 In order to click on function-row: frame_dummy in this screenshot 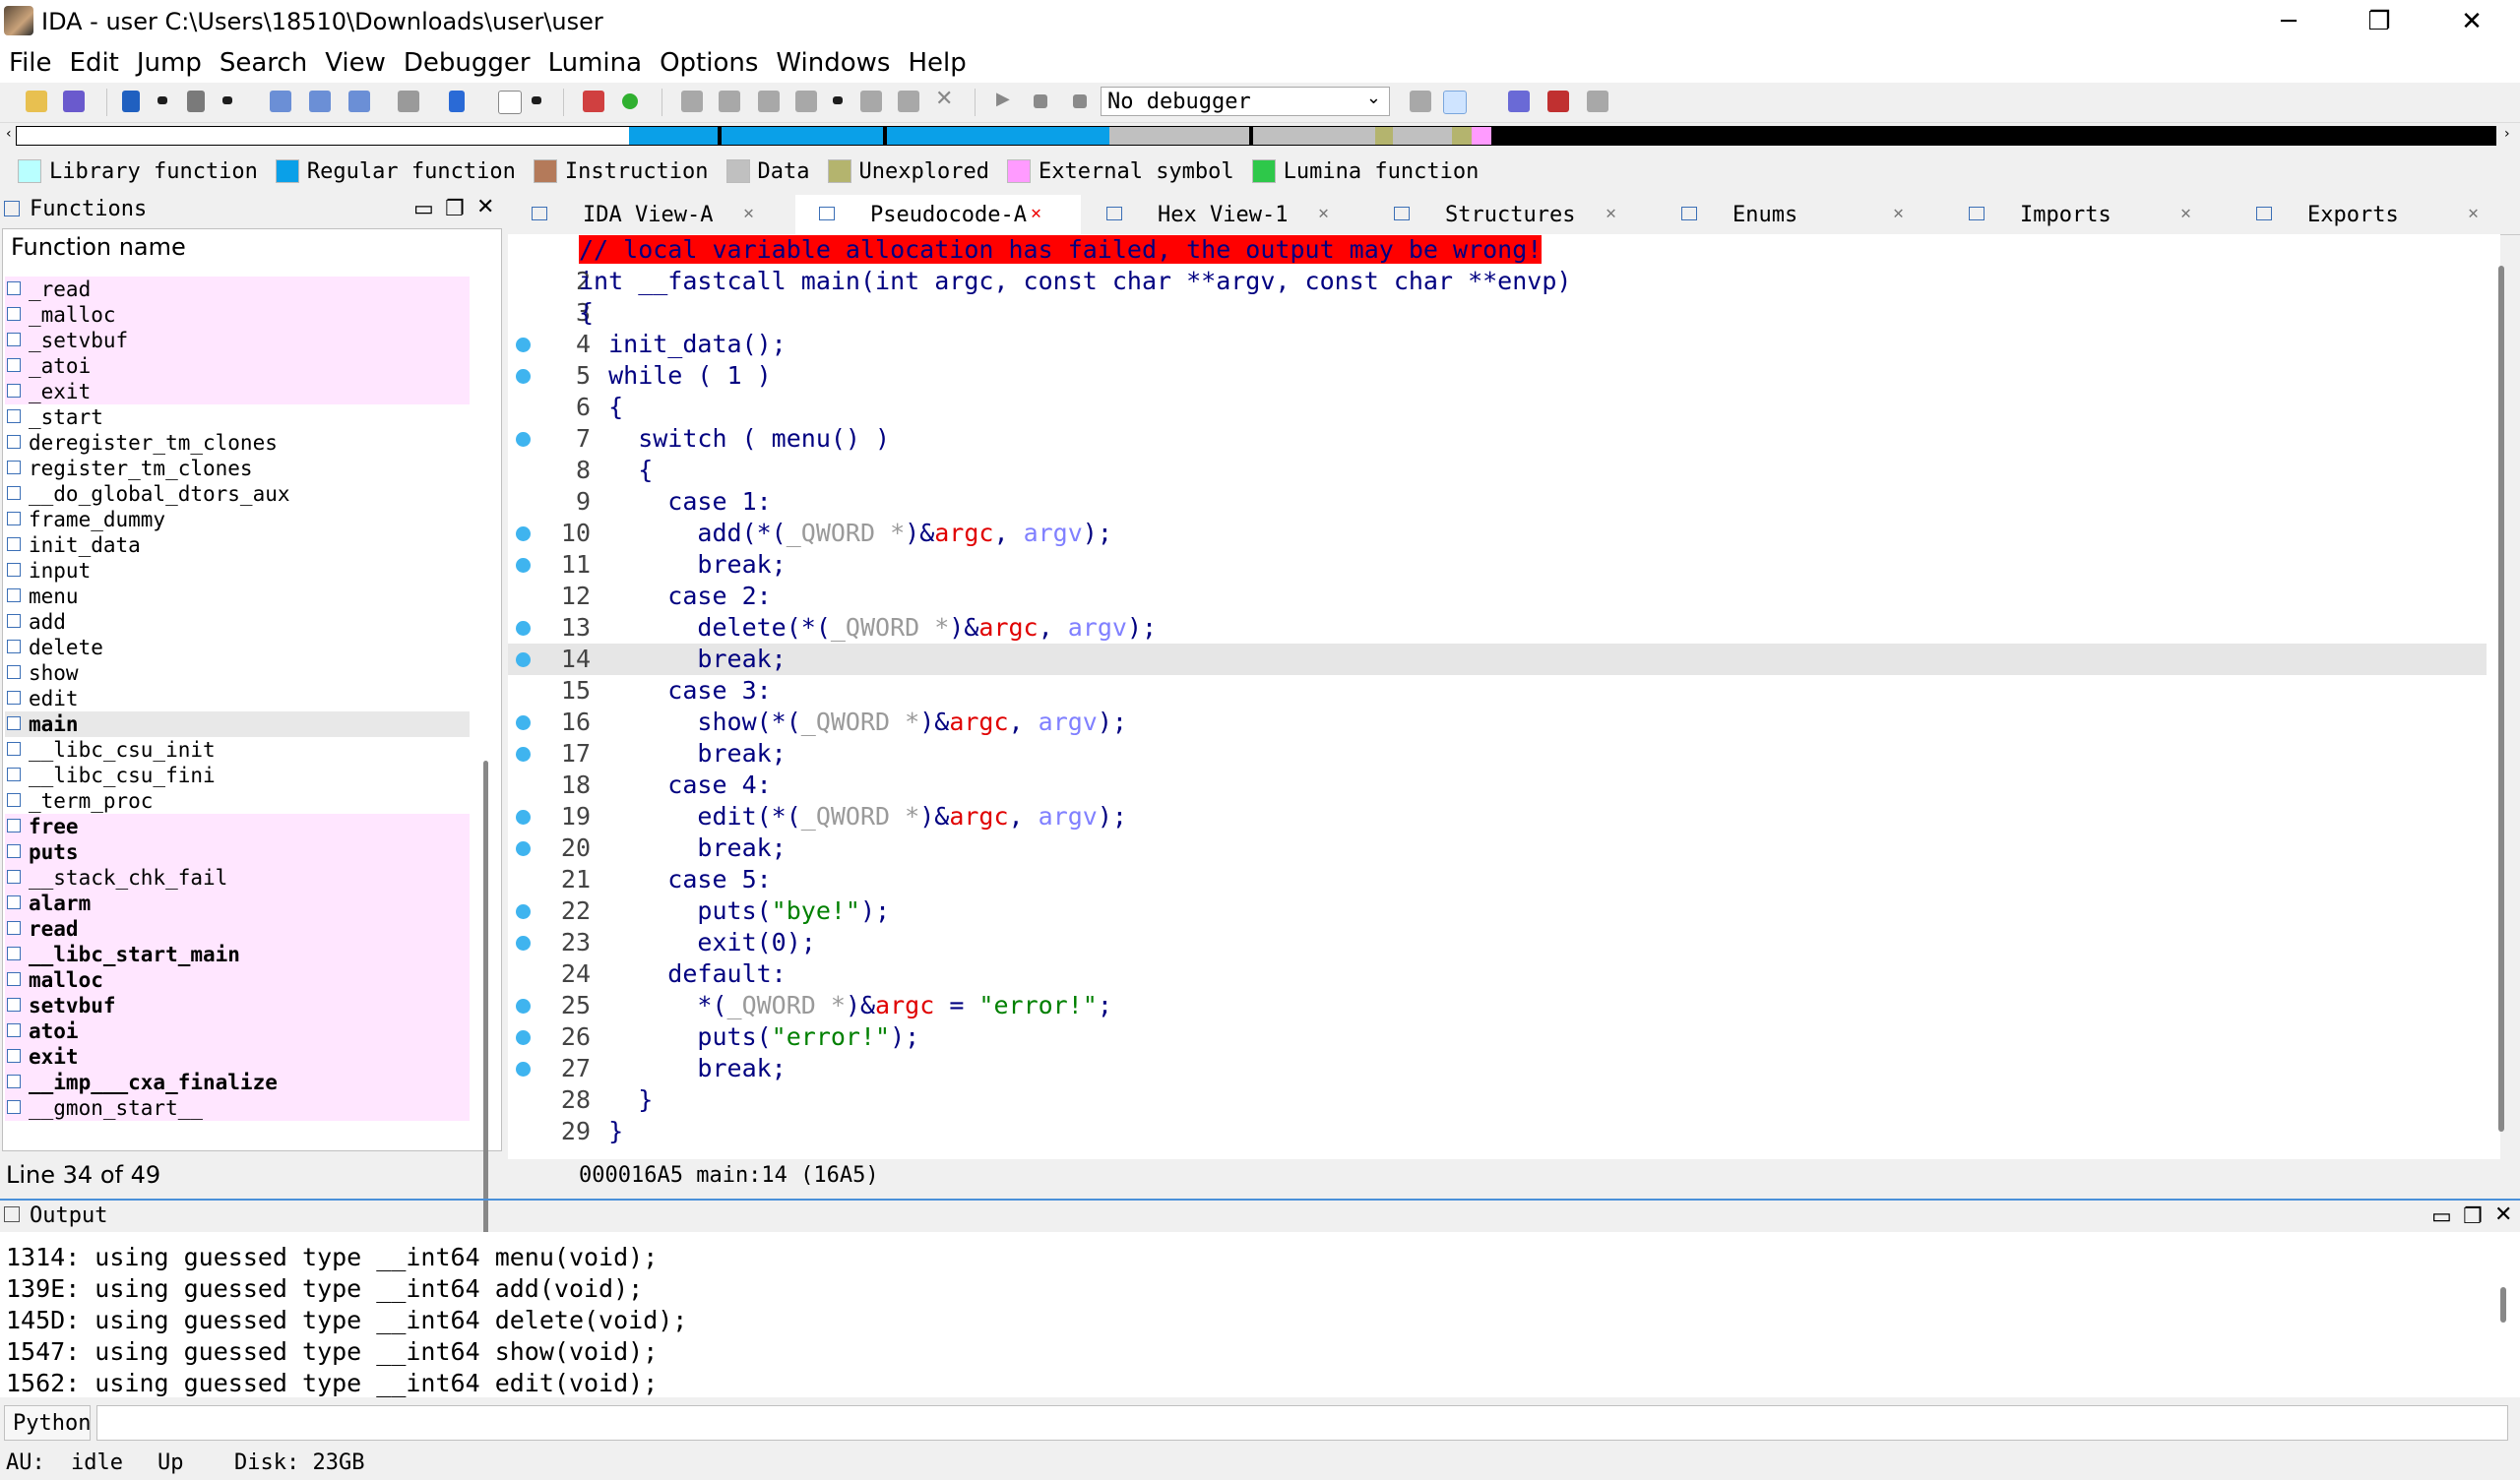, I will do `click(237, 520)`.